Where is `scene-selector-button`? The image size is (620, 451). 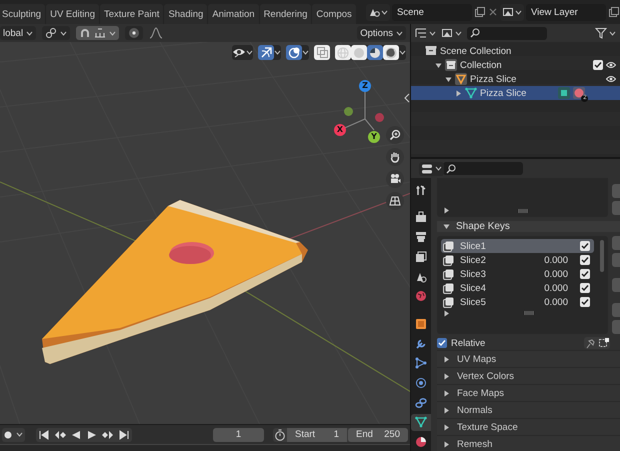
scene-selector-button is located at coordinates (378, 12).